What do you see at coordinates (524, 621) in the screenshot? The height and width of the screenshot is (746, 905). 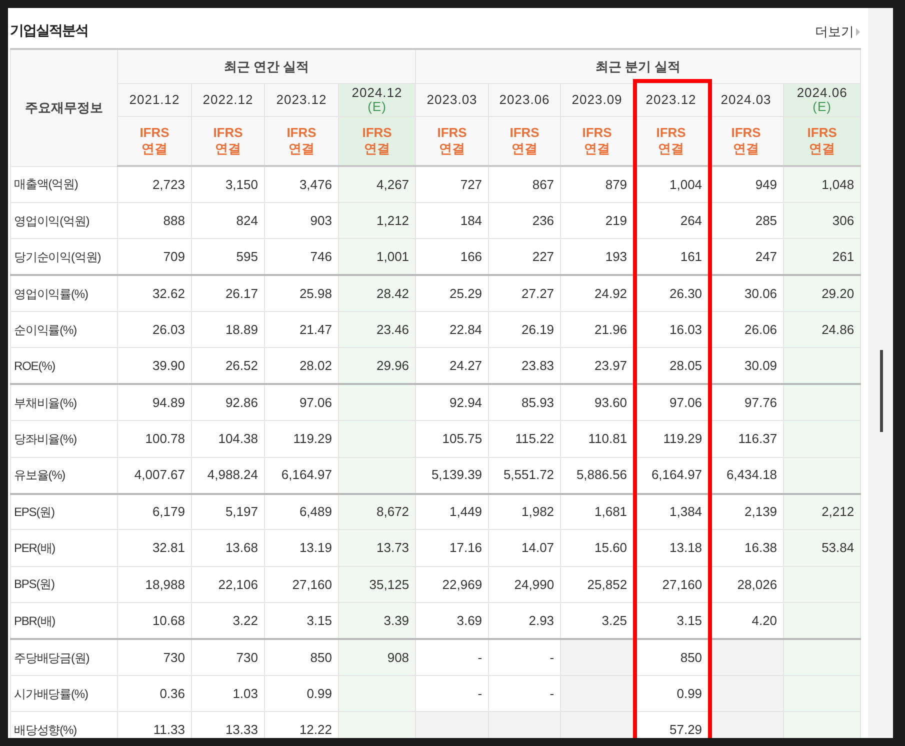 I see `table-cell: 2.93` at bounding box center [524, 621].